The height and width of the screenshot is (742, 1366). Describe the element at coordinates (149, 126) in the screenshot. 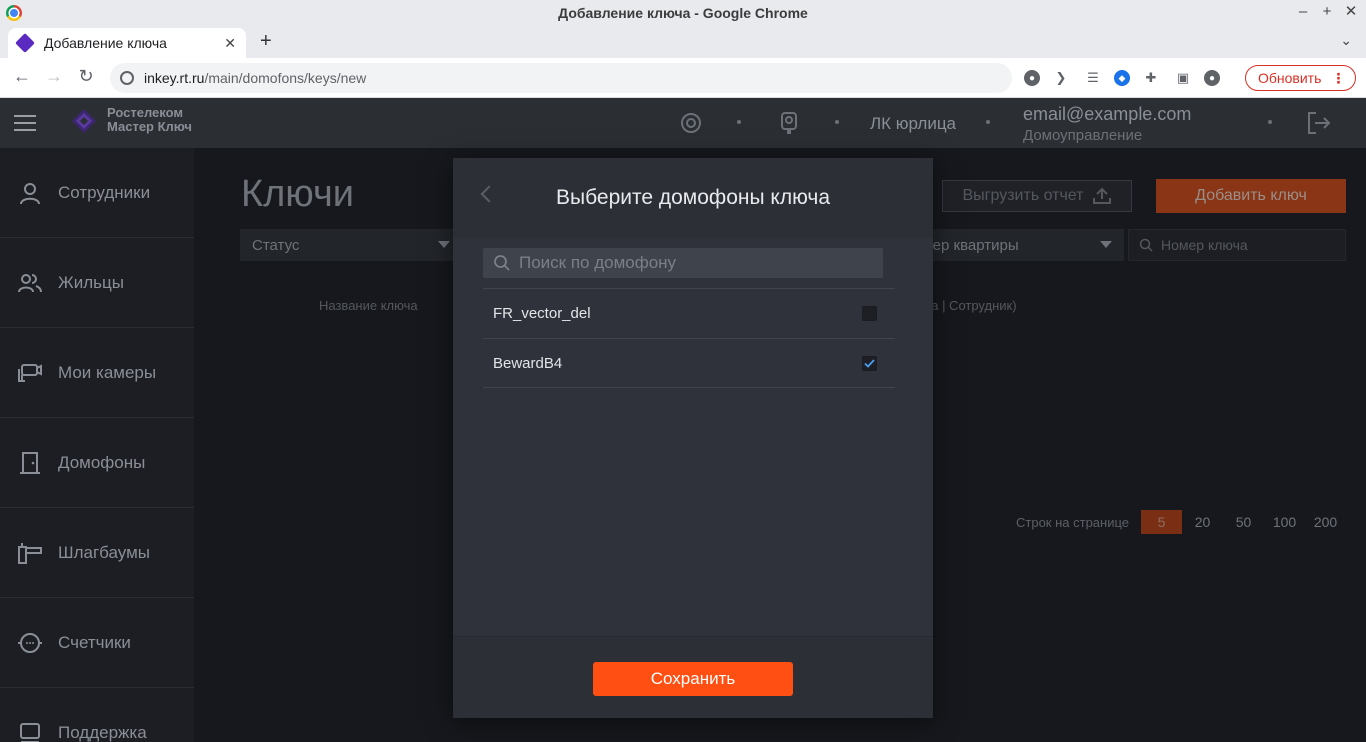

I see `logo-line-2: Мастер Ключ` at that location.